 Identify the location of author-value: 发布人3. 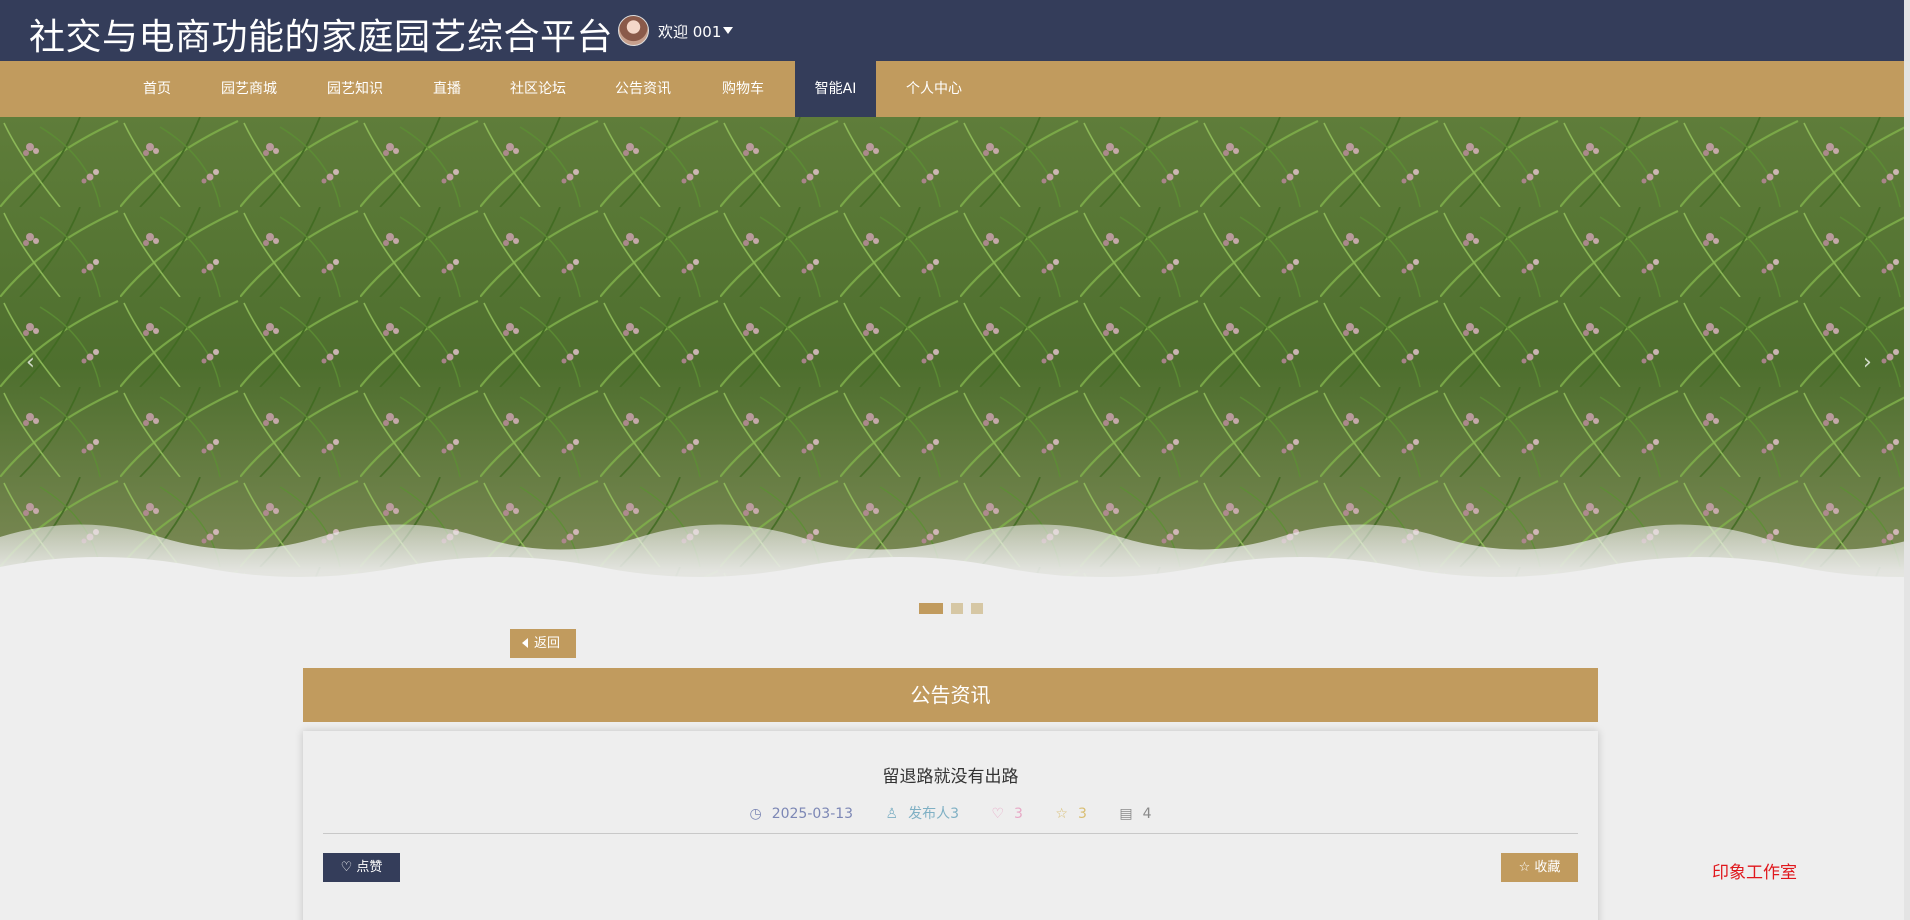
(934, 814).